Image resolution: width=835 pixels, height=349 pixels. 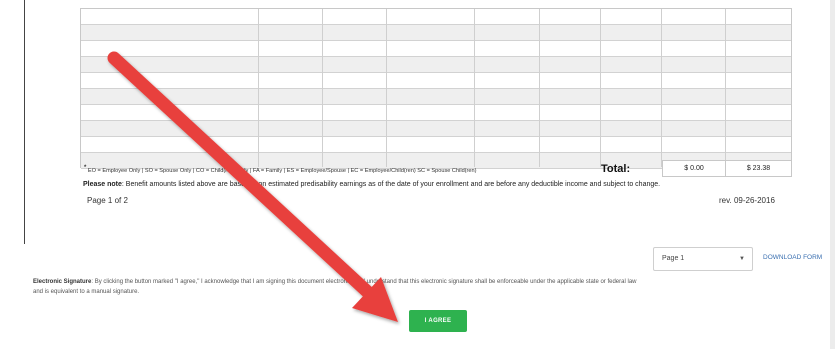 What do you see at coordinates (616, 169) in the screenshot?
I see `total-label: Total:` at bounding box center [616, 169].